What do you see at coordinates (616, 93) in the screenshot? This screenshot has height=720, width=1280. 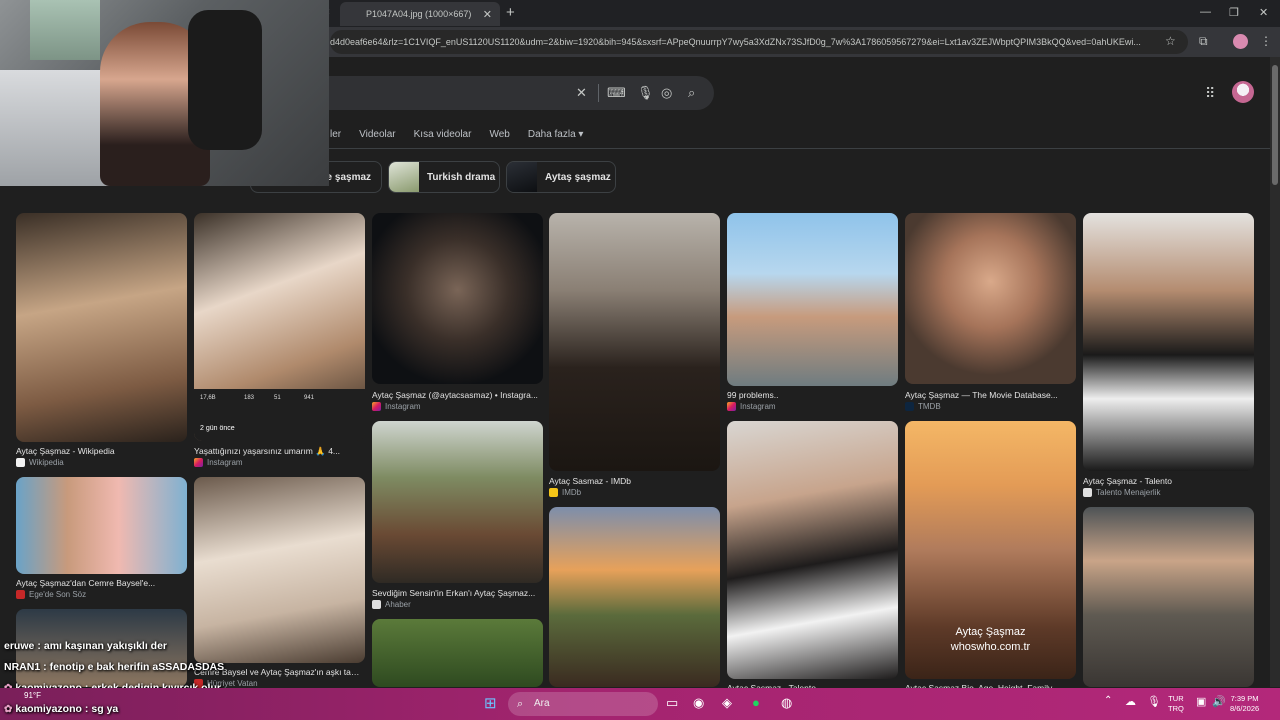 I see `keyboard-icon: ⌨` at bounding box center [616, 93].